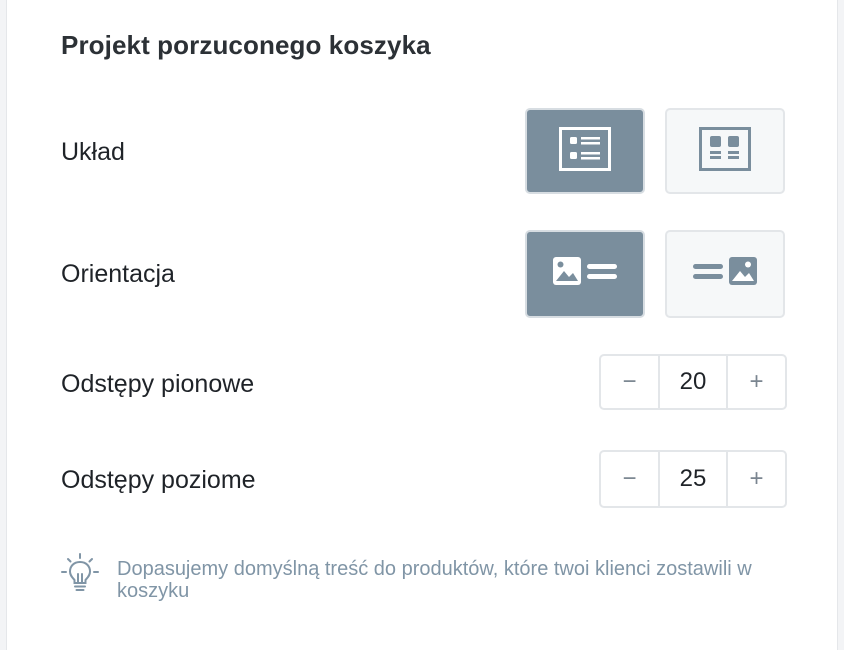 The height and width of the screenshot is (650, 844). What do you see at coordinates (629, 479) in the screenshot?
I see `horizontal-spacing-decrement-button: −` at bounding box center [629, 479].